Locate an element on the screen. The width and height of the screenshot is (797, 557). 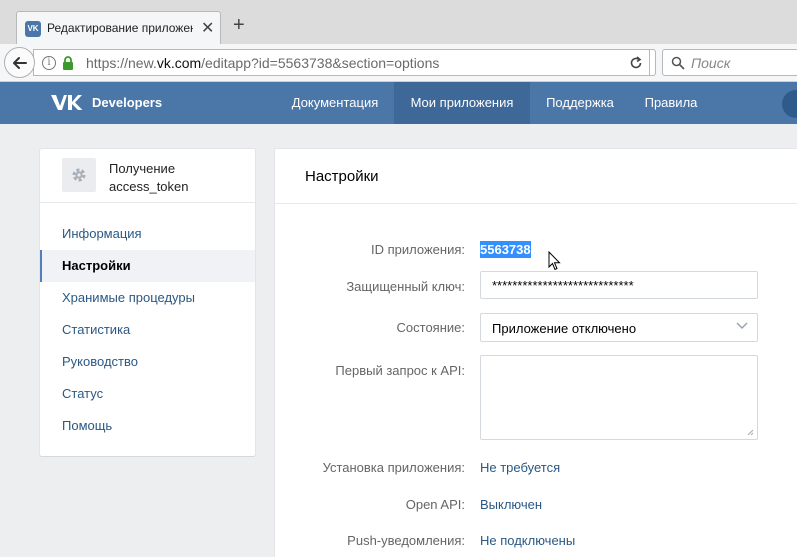
reload-icon is located at coordinates (636, 62).